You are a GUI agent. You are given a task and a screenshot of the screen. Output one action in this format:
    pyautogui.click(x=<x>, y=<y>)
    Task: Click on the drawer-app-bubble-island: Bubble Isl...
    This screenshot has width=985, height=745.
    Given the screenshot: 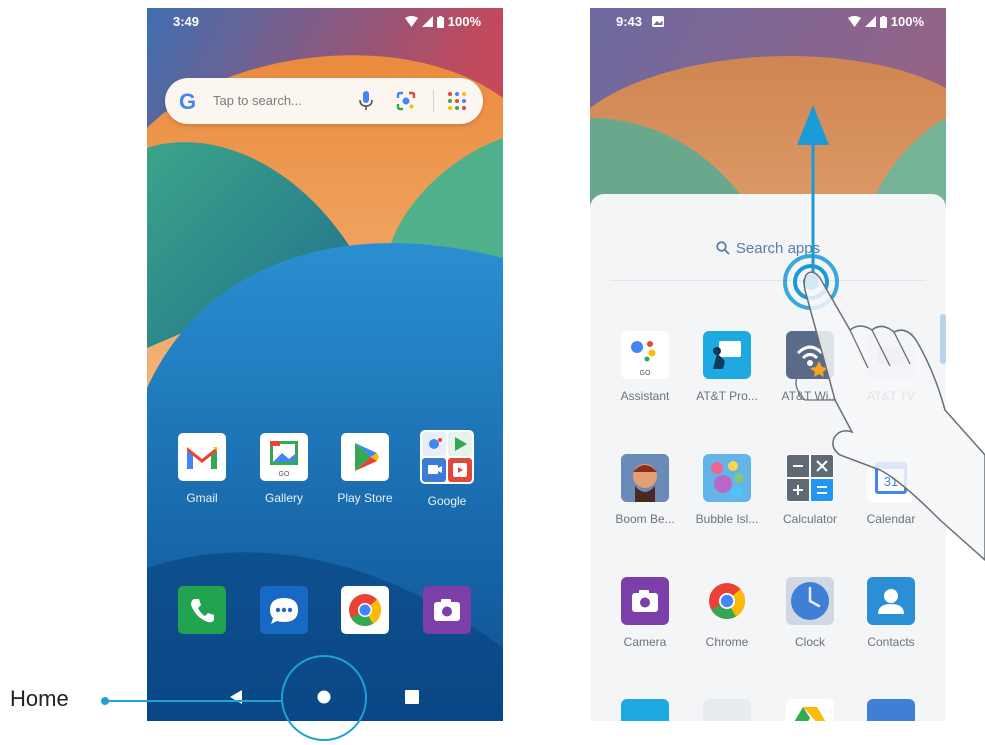 What is the action you would take?
    pyautogui.click(x=727, y=490)
    